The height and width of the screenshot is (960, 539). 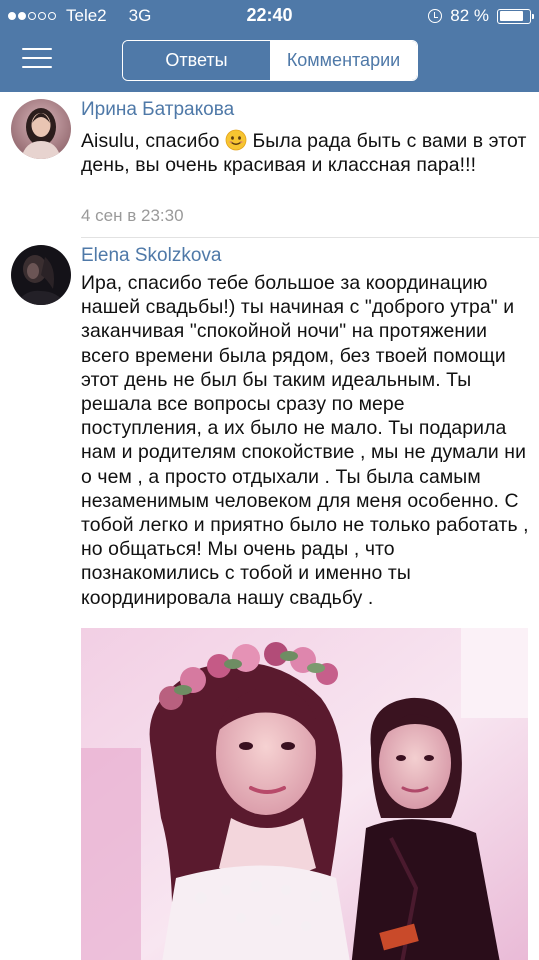 I want to click on tabs-segmented-control: Ответы Комментарии, so click(x=270, y=60).